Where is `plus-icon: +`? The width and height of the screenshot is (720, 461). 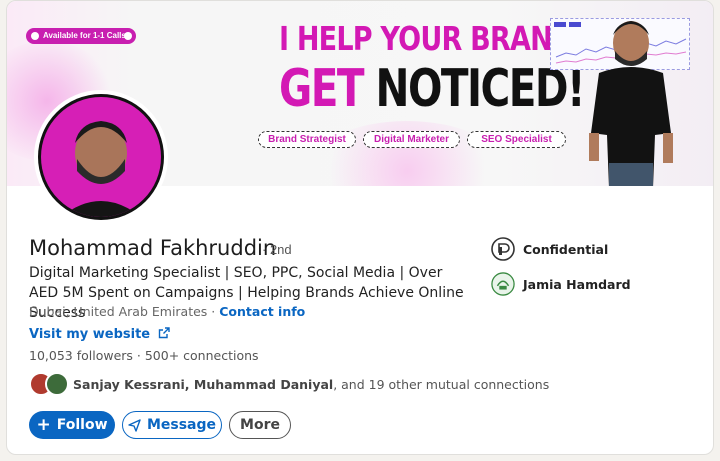 plus-icon: + is located at coordinates (43, 424).